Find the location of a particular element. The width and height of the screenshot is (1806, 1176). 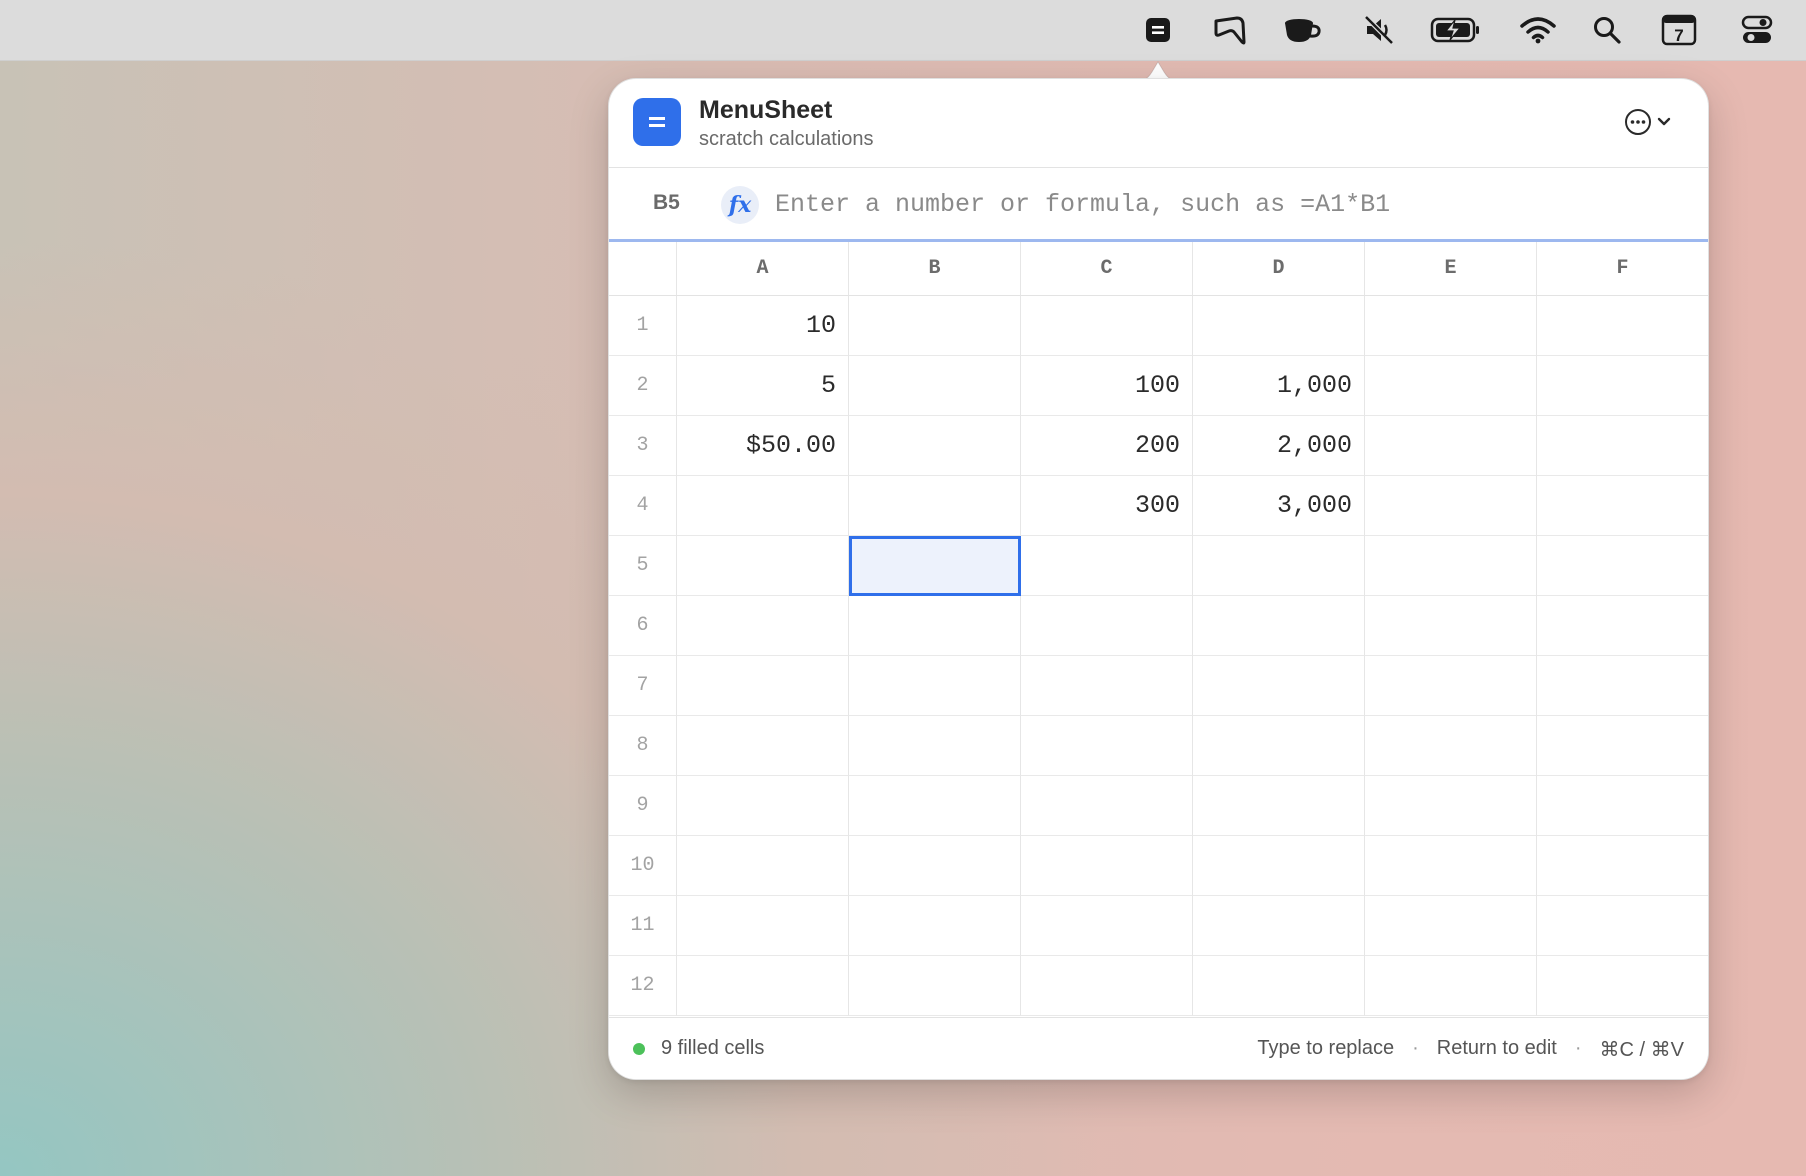

search-icon is located at coordinates (1607, 30).